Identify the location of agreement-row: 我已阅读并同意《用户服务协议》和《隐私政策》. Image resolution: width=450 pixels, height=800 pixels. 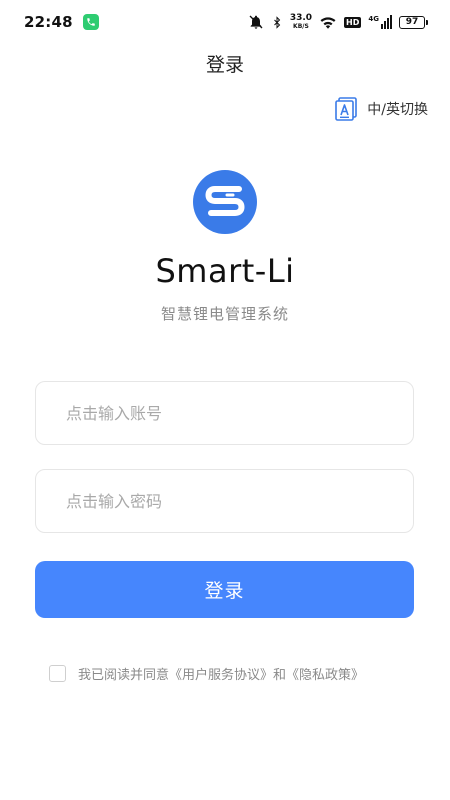
(206, 673).